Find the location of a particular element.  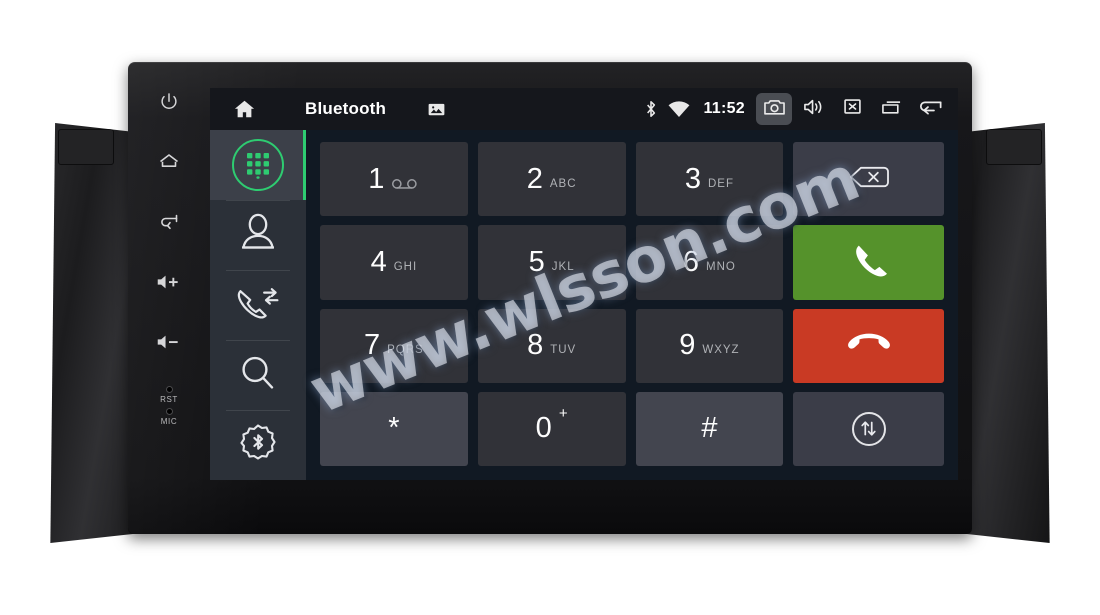

hangup-button is located at coordinates (868, 345).